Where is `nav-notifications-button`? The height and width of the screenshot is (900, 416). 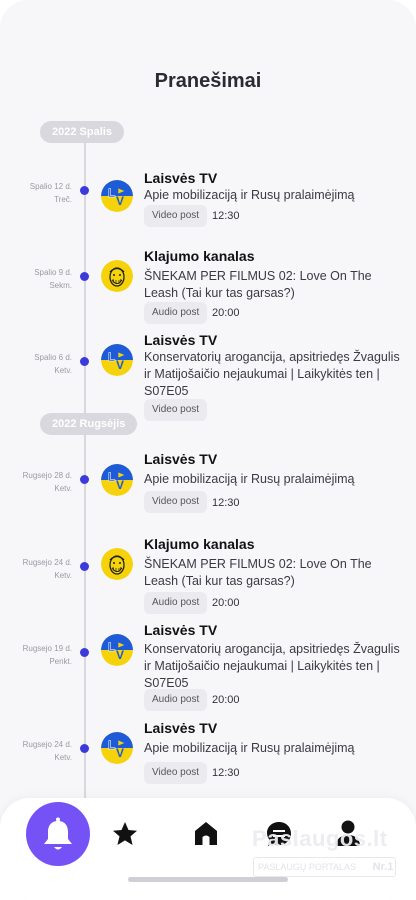
nav-notifications-button is located at coordinates (58, 834).